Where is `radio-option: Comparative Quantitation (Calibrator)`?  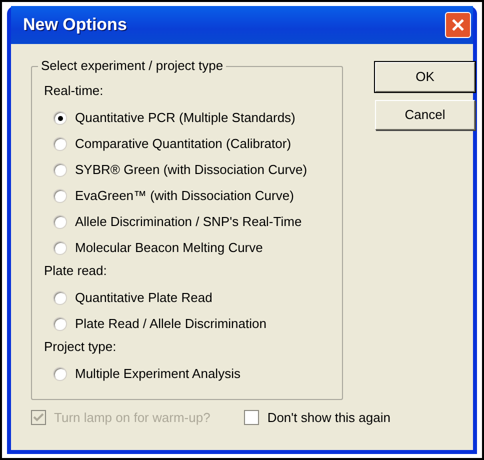
radio-option: Comparative Quantitation (Calibrator) is located at coordinates (168, 144).